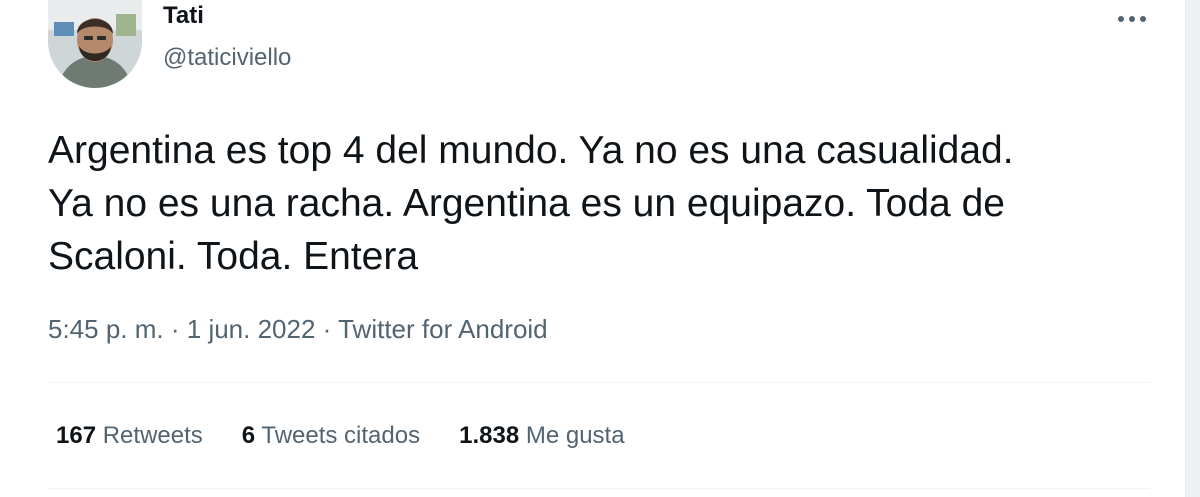 This screenshot has height=497, width=1200. What do you see at coordinates (152, 435) in the screenshot?
I see `retweets-label: Retweets` at bounding box center [152, 435].